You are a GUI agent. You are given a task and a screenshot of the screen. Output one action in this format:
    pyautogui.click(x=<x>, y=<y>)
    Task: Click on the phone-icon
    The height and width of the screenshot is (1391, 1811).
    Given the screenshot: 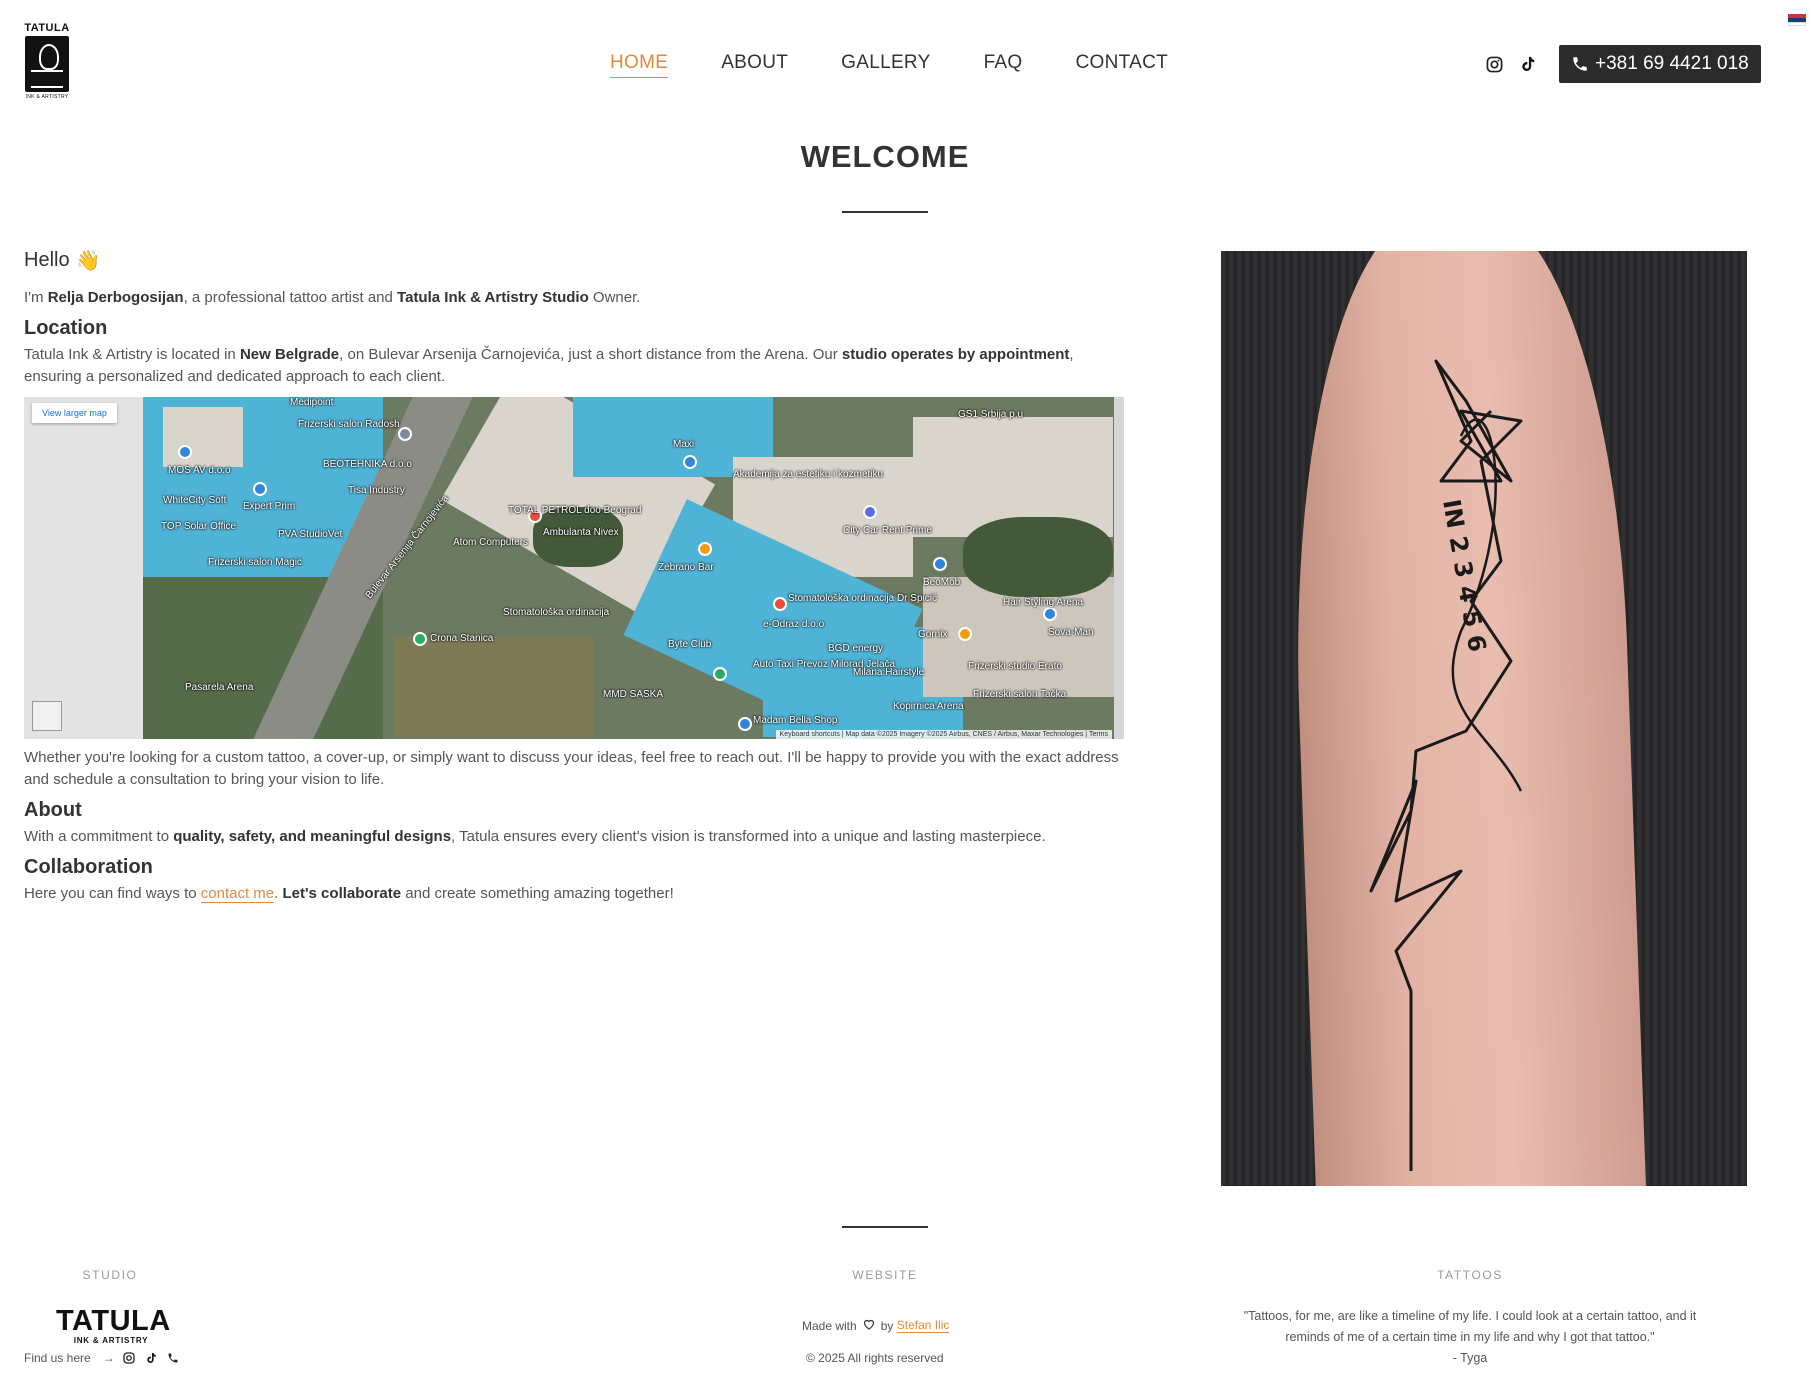 What is the action you would take?
    pyautogui.click(x=1580, y=64)
    